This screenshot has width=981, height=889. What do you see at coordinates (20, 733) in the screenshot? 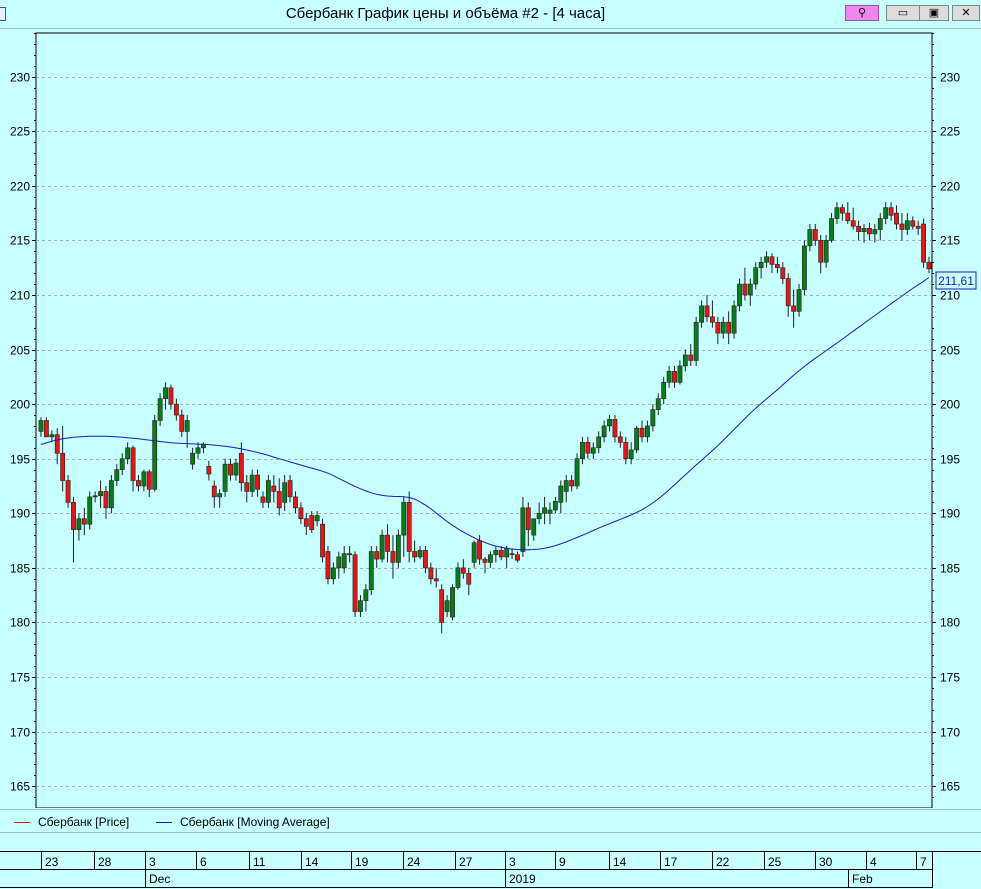
I see `y-tick-label-left: 170` at bounding box center [20, 733].